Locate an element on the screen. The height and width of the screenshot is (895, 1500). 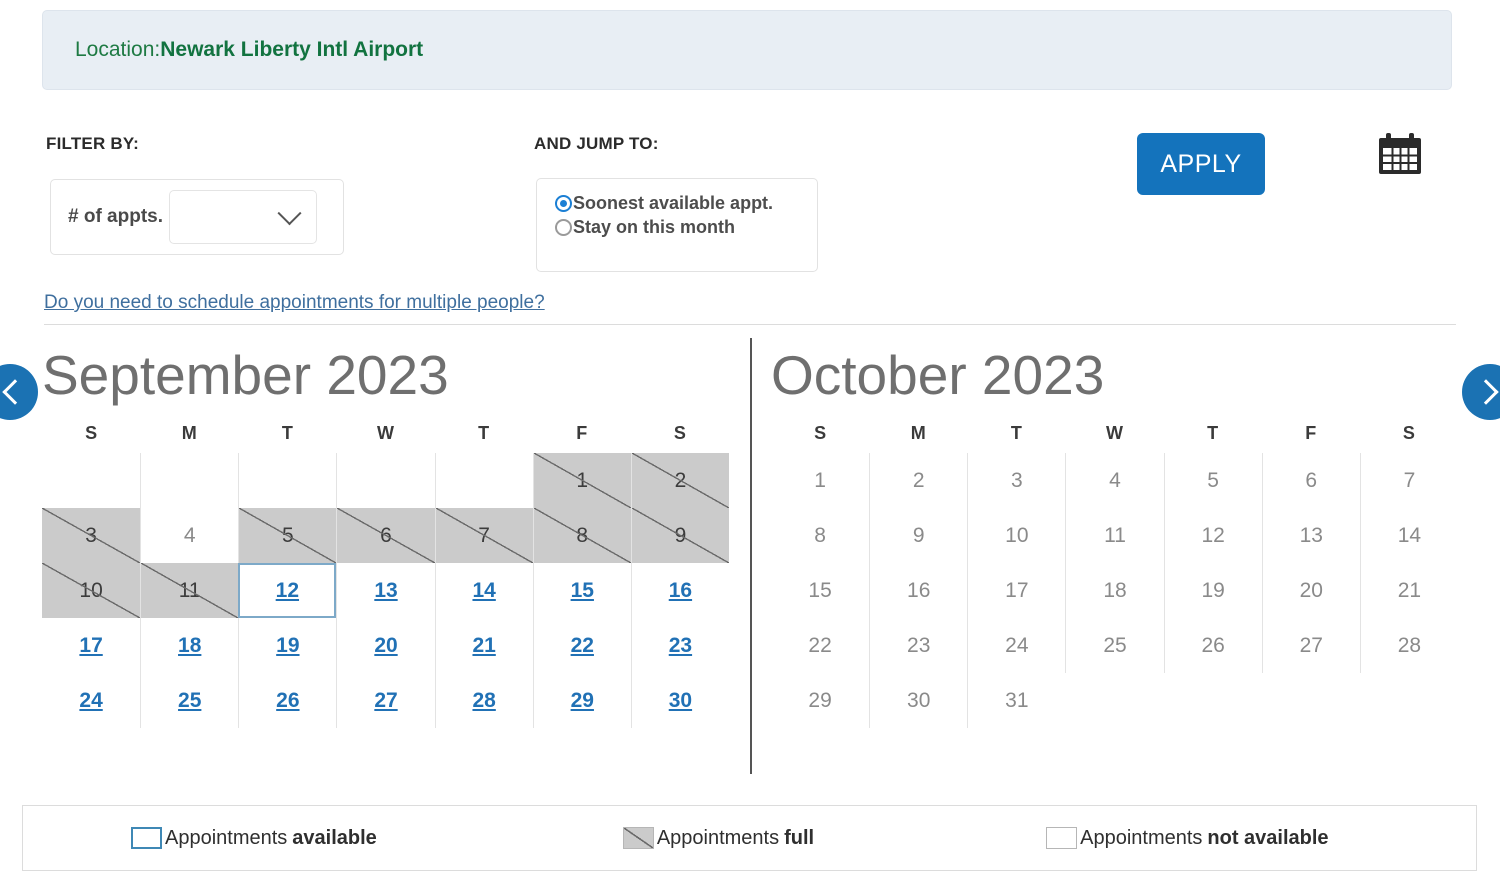
day-cell-27: 27 is located at coordinates (385, 700).